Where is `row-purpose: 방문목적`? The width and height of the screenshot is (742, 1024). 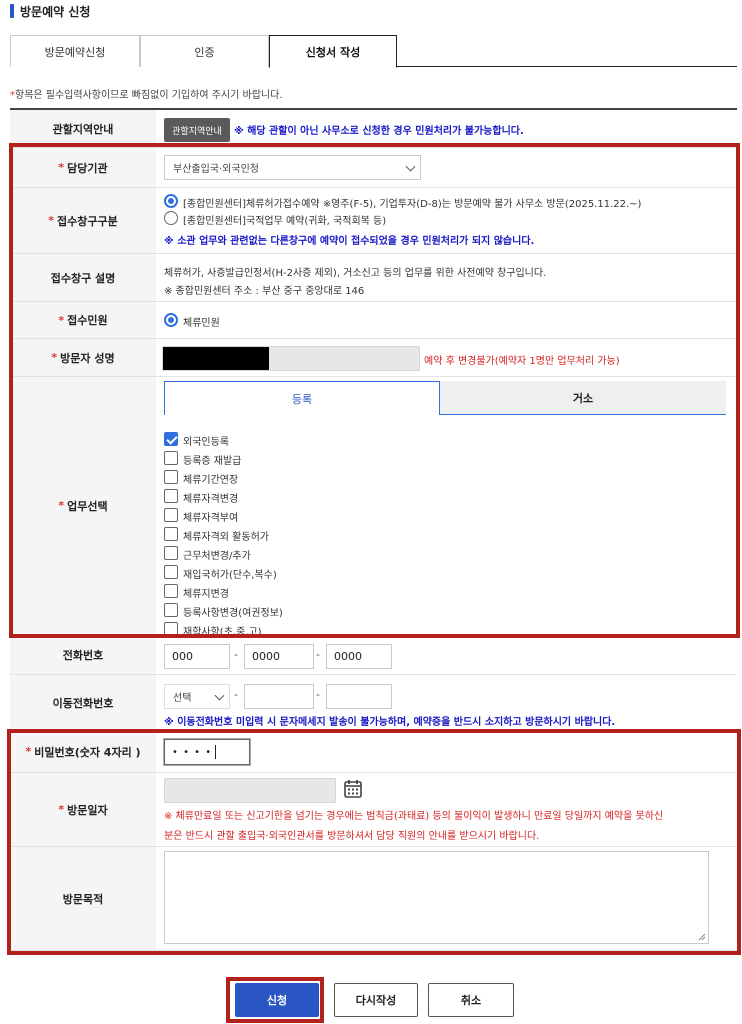
row-purpose: 방문목적 is located at coordinates (373, 899).